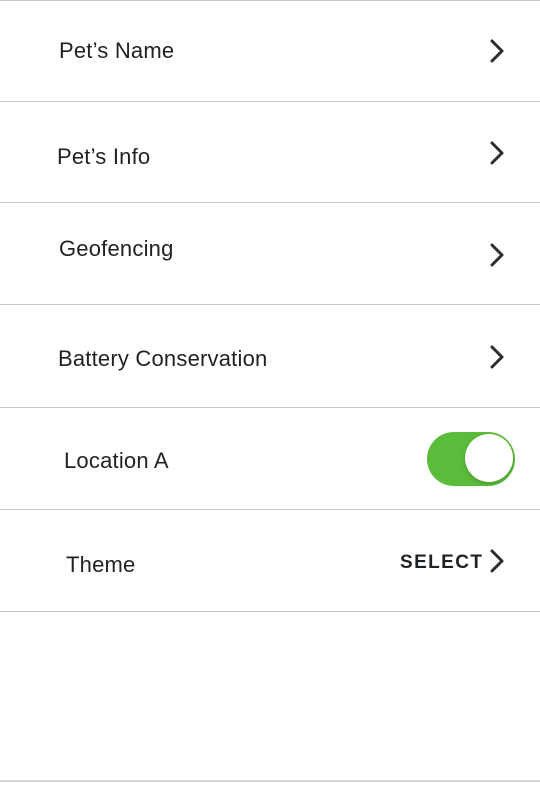 The image size is (540, 785). What do you see at coordinates (117, 50) in the screenshot?
I see `settings-row-label: Pet’s Name` at bounding box center [117, 50].